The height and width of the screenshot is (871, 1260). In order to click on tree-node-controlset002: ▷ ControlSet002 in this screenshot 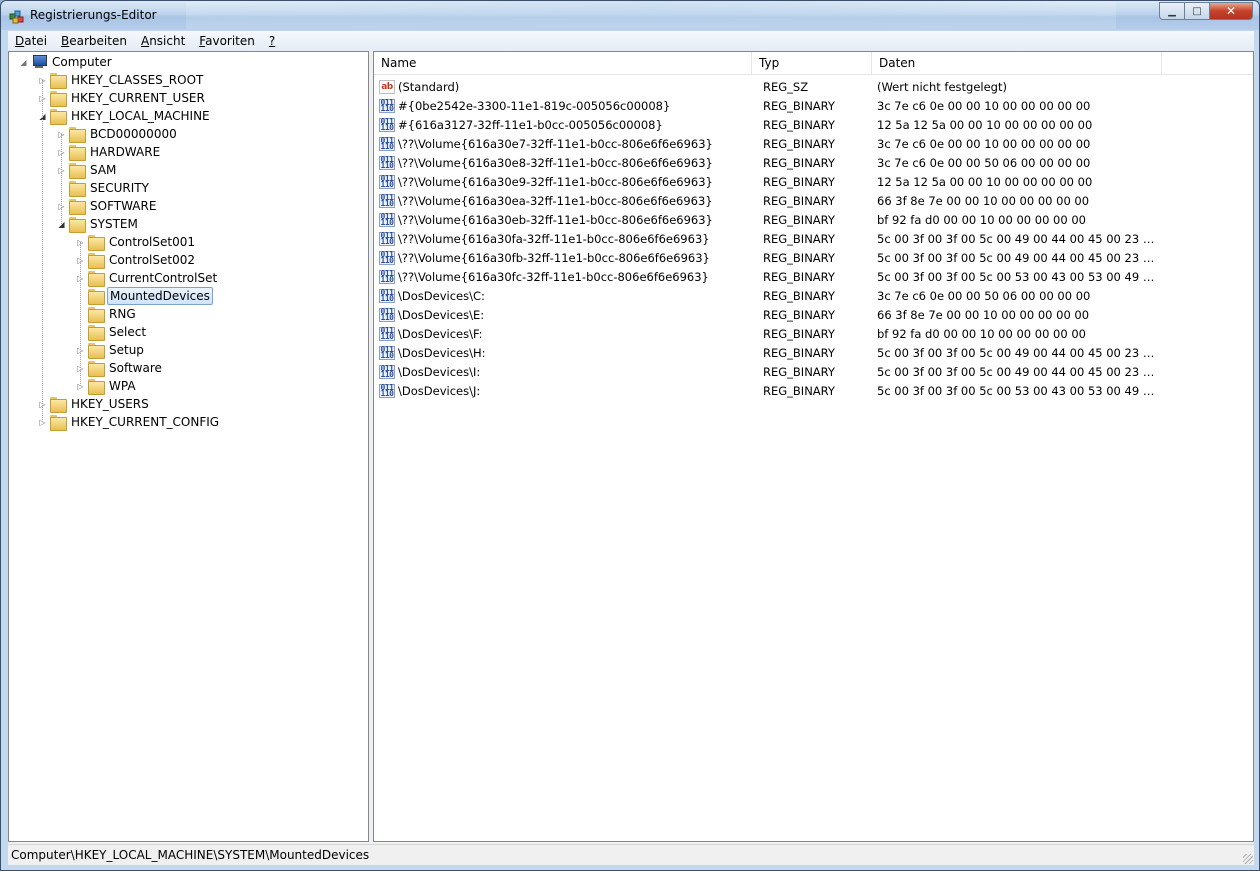, I will do `click(136, 260)`.